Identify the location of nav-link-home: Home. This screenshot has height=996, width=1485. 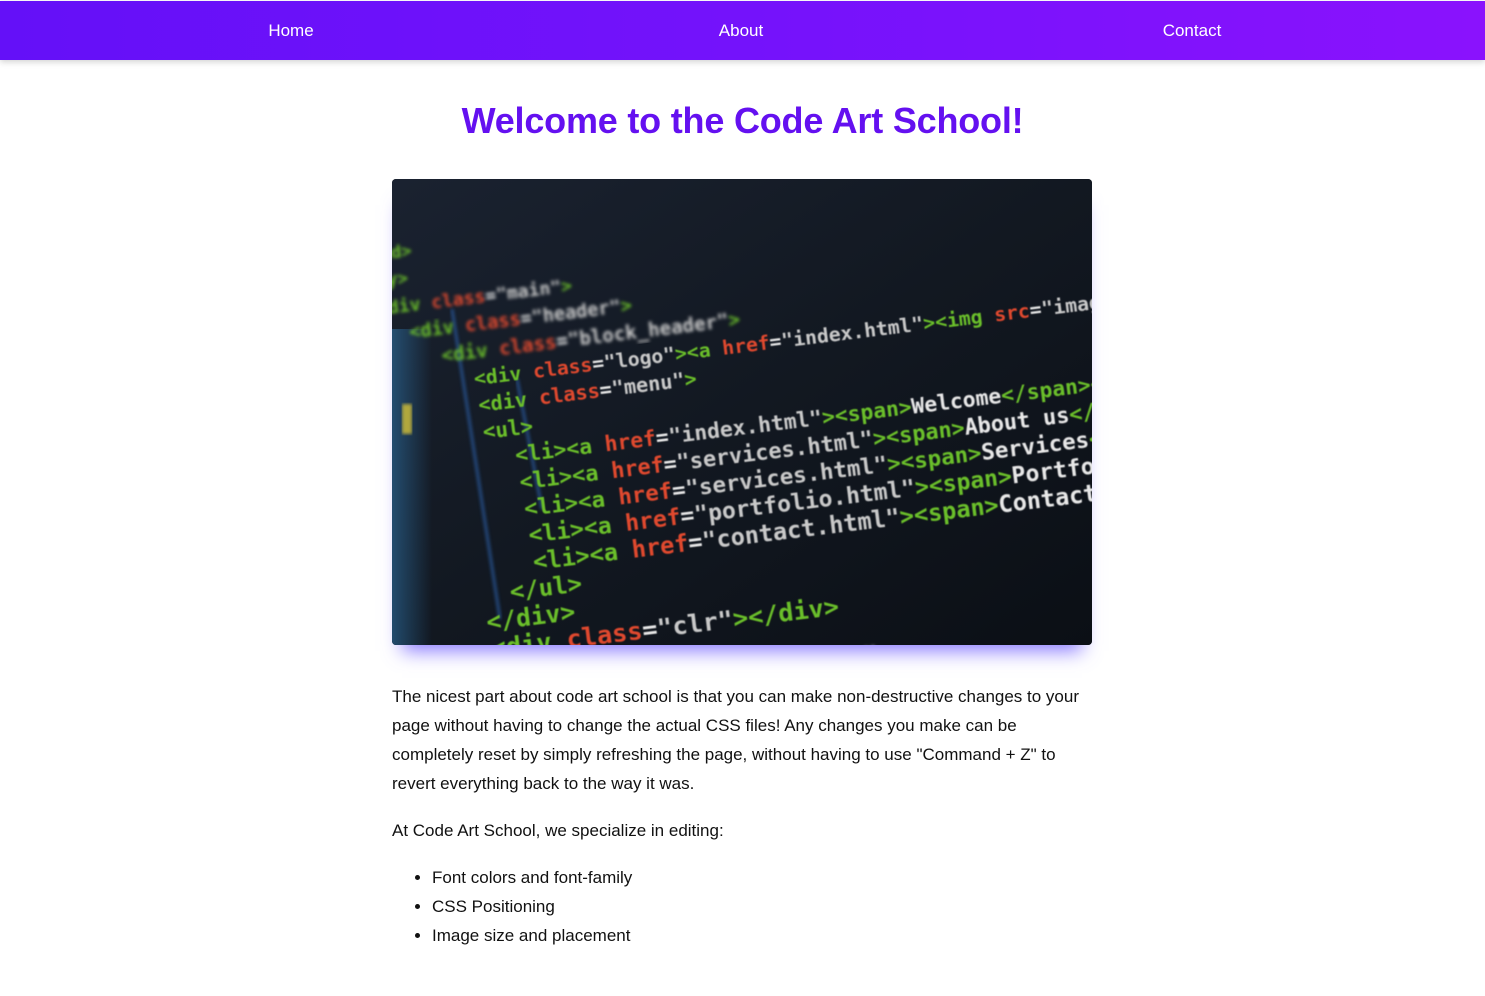
(290, 30).